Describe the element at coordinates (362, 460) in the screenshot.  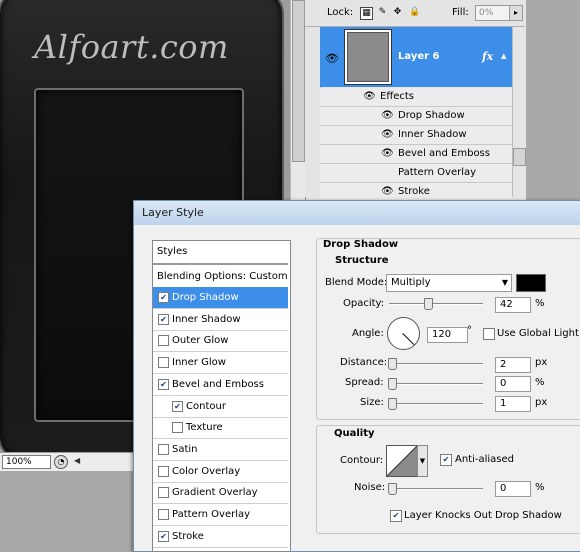
I see `contour-label: Contour:` at that location.